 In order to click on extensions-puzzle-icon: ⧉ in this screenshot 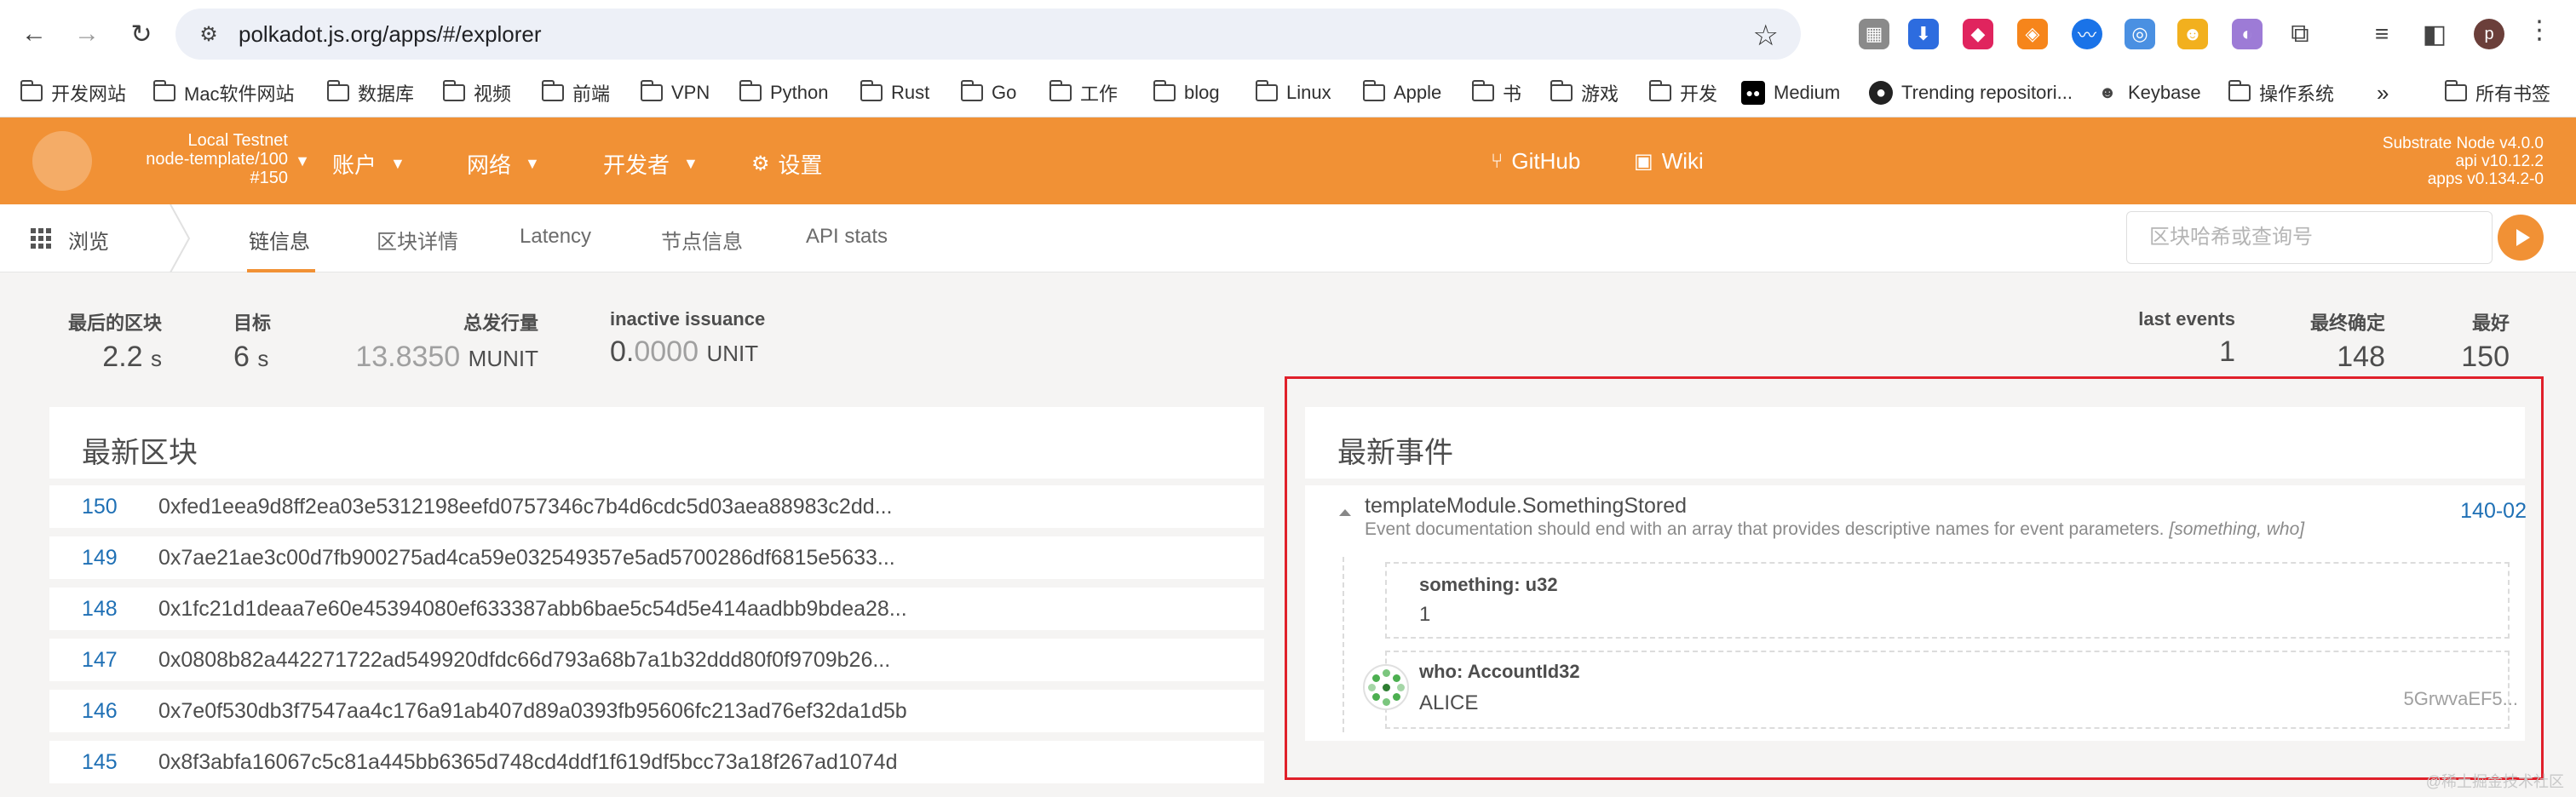, I will do `click(2300, 34)`.